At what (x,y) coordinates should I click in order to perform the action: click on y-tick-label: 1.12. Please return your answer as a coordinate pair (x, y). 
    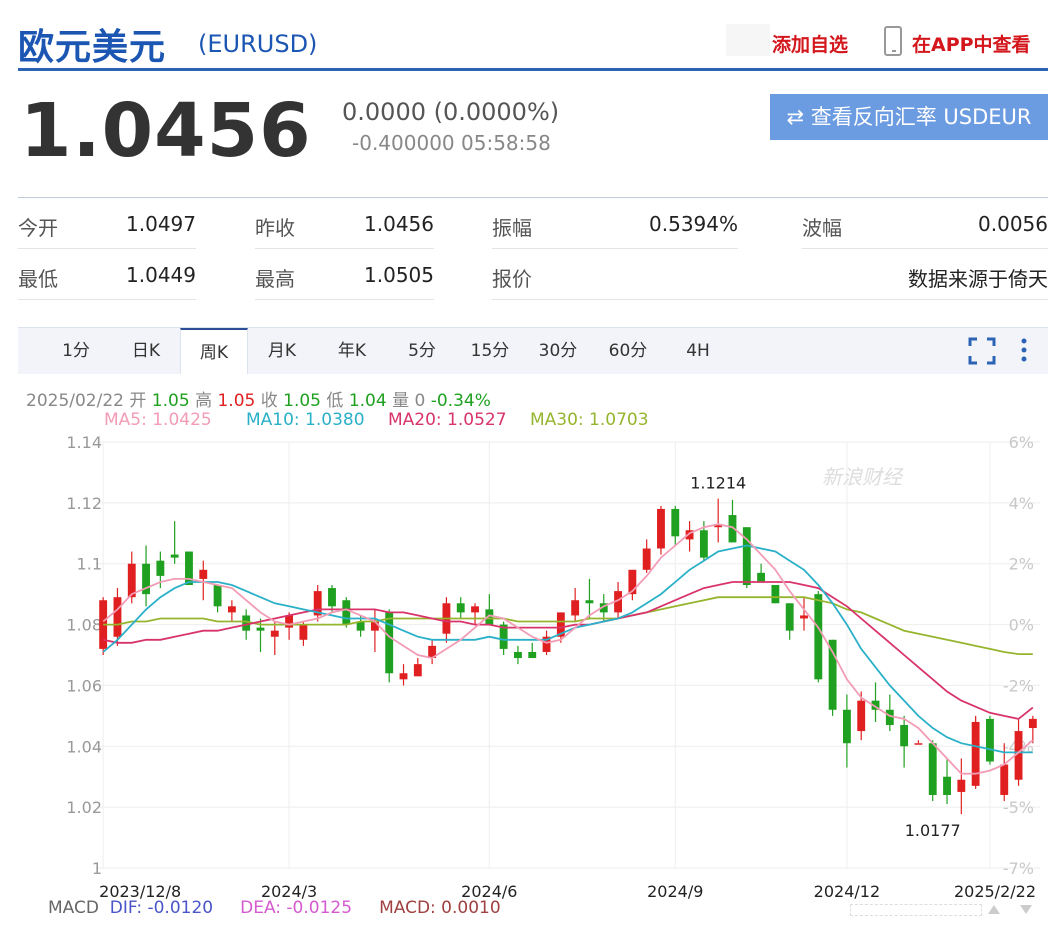
    Looking at the image, I should click on (84, 503).